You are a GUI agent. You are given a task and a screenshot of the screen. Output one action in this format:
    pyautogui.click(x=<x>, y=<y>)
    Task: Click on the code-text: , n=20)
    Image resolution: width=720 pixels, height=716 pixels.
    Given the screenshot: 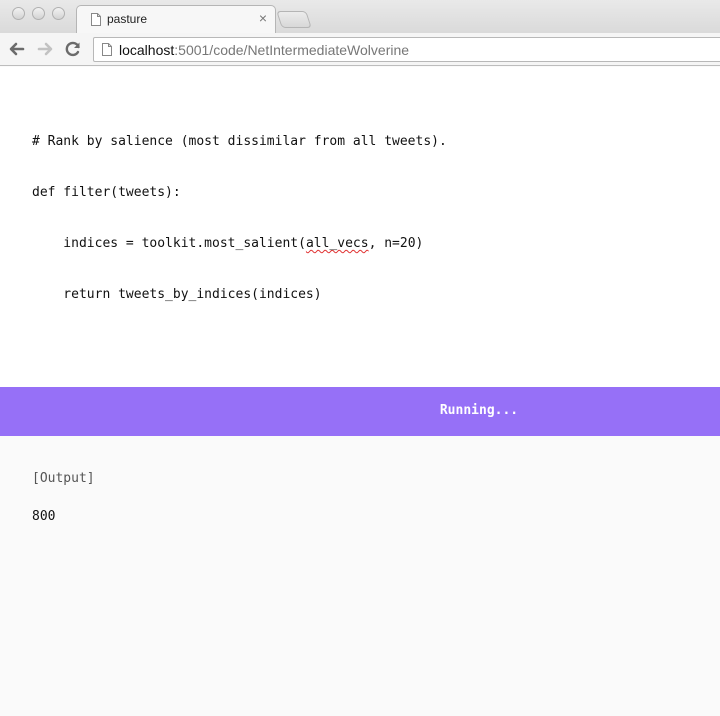 What is the action you would take?
    pyautogui.click(x=396, y=243)
    